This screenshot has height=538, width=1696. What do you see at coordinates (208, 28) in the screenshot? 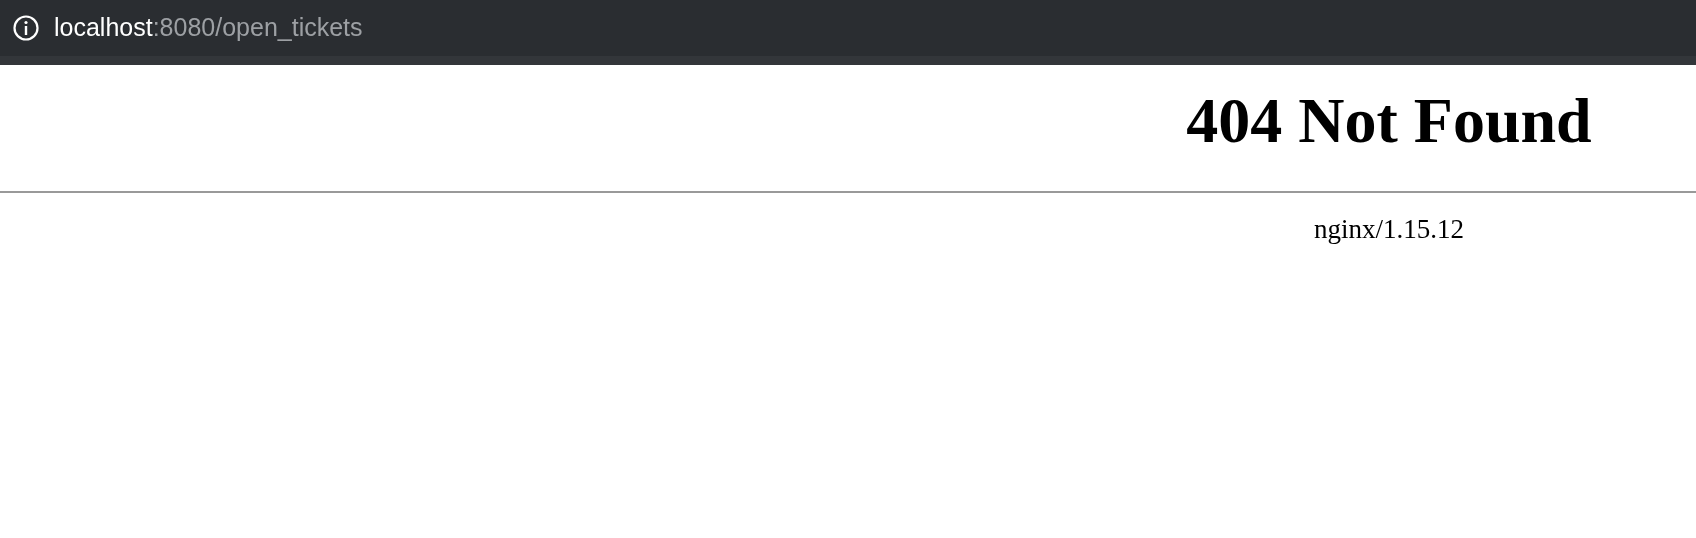
I see `address-field: localhost:8080/open_tickets` at bounding box center [208, 28].